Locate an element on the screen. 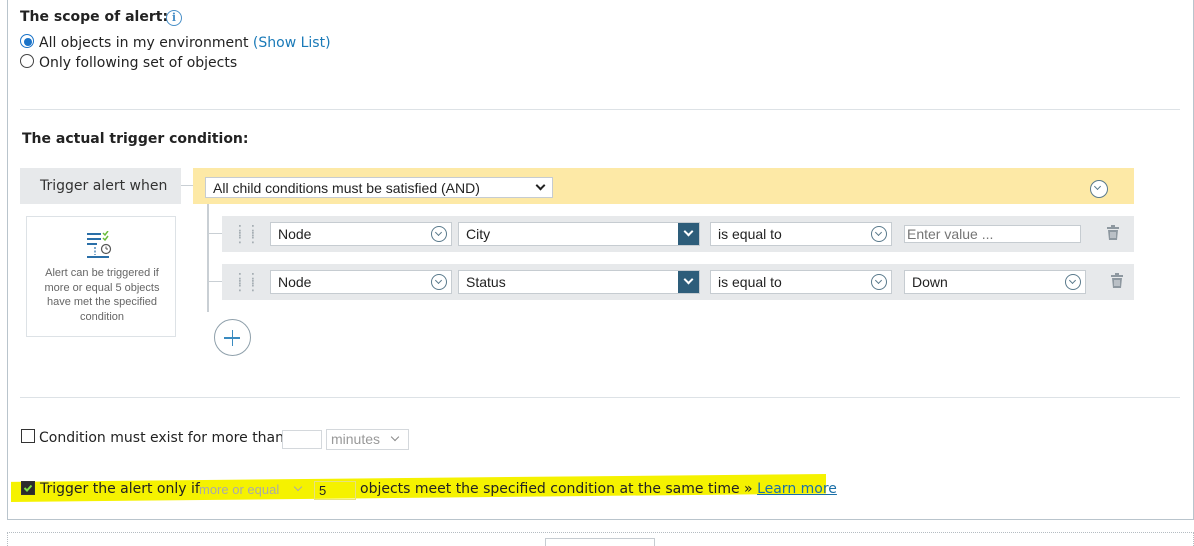  value-select: Down is located at coordinates (995, 282).